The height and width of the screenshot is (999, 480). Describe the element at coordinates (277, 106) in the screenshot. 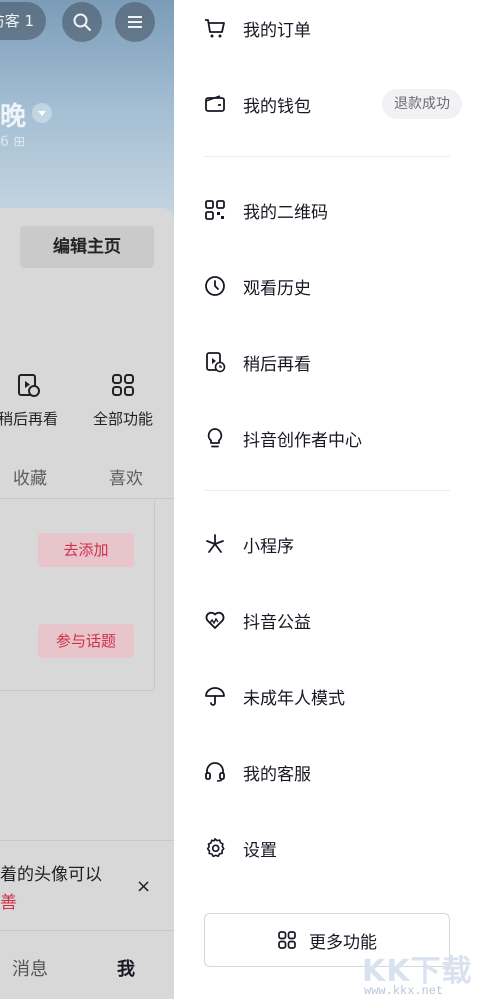

I see `menu-item-label: 我的钱包` at that location.